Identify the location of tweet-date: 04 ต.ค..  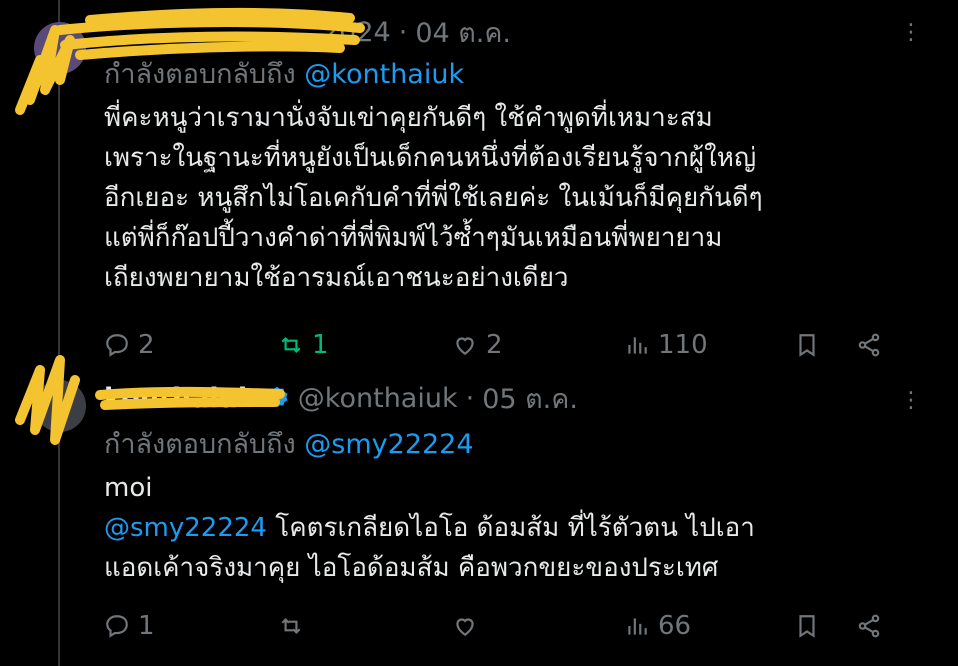
(463, 32).